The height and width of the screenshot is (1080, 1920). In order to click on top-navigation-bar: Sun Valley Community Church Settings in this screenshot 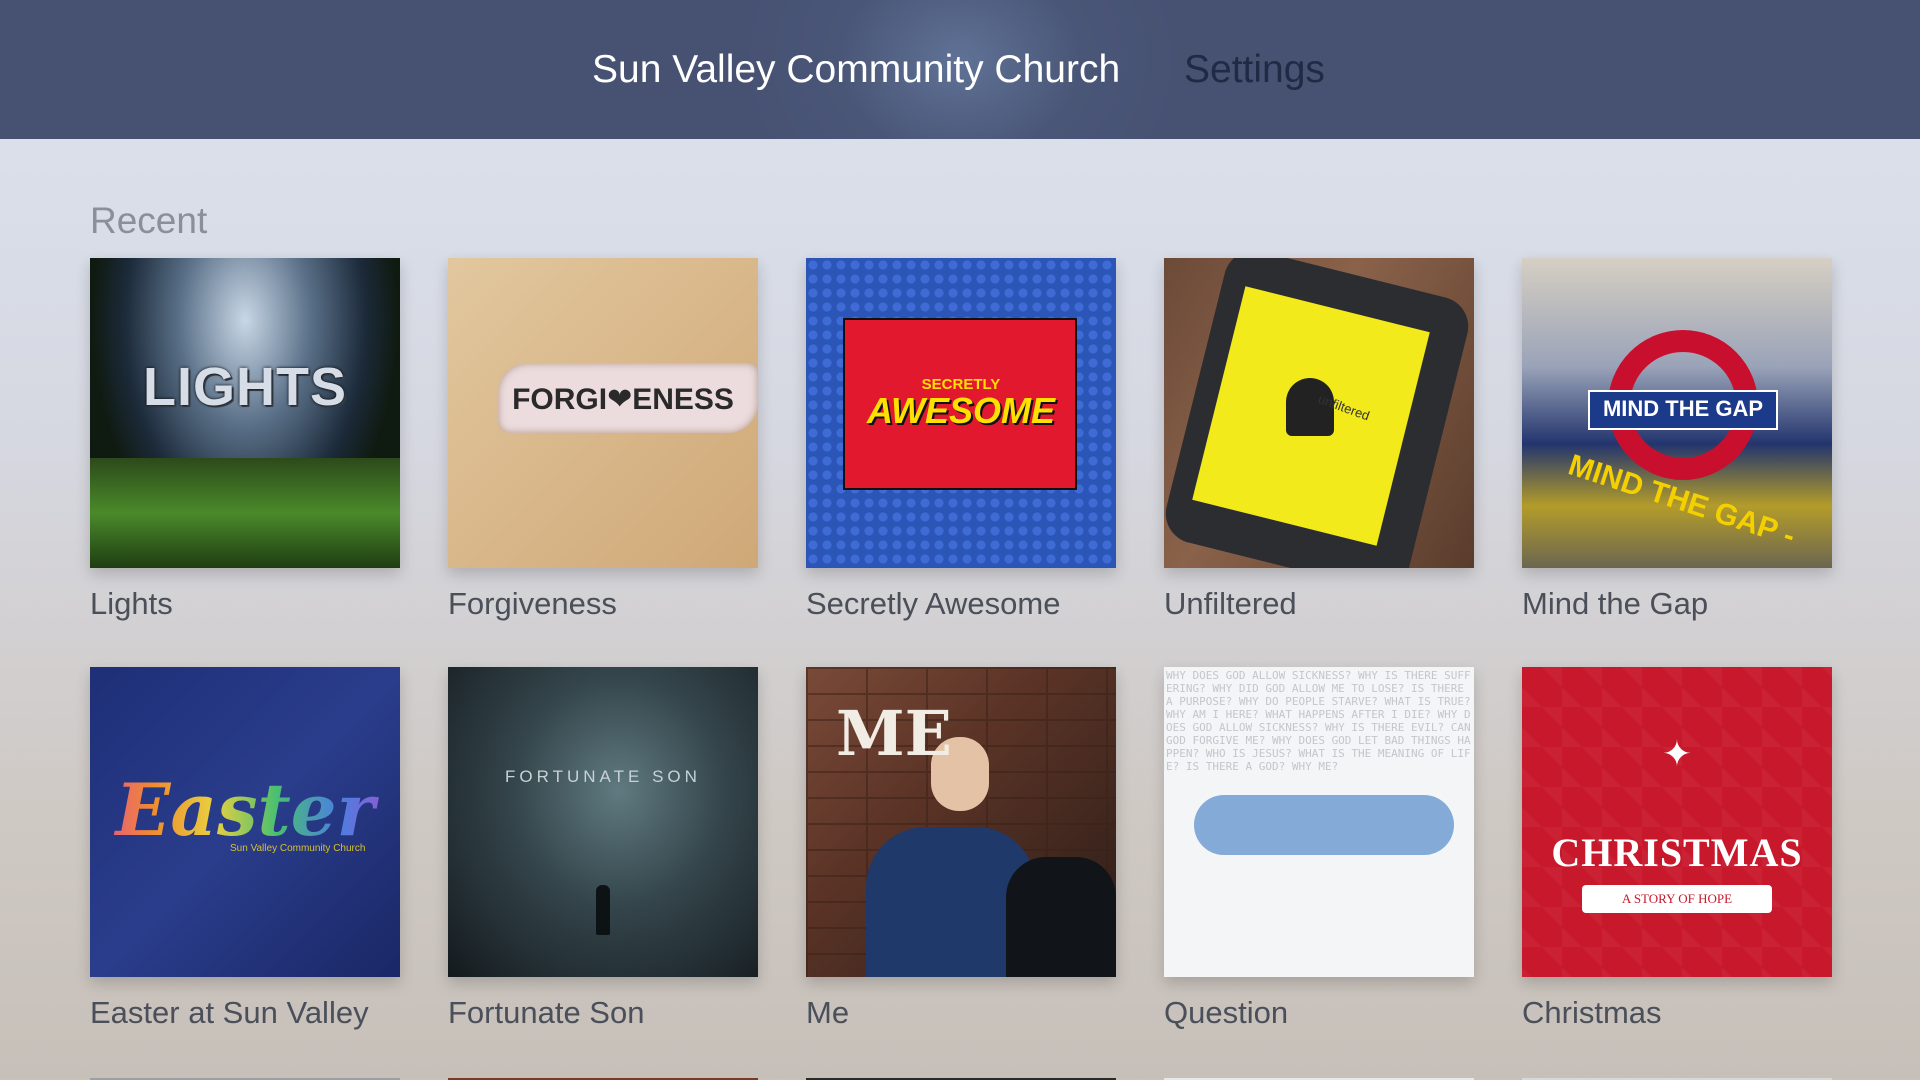, I will do `click(960, 69)`.